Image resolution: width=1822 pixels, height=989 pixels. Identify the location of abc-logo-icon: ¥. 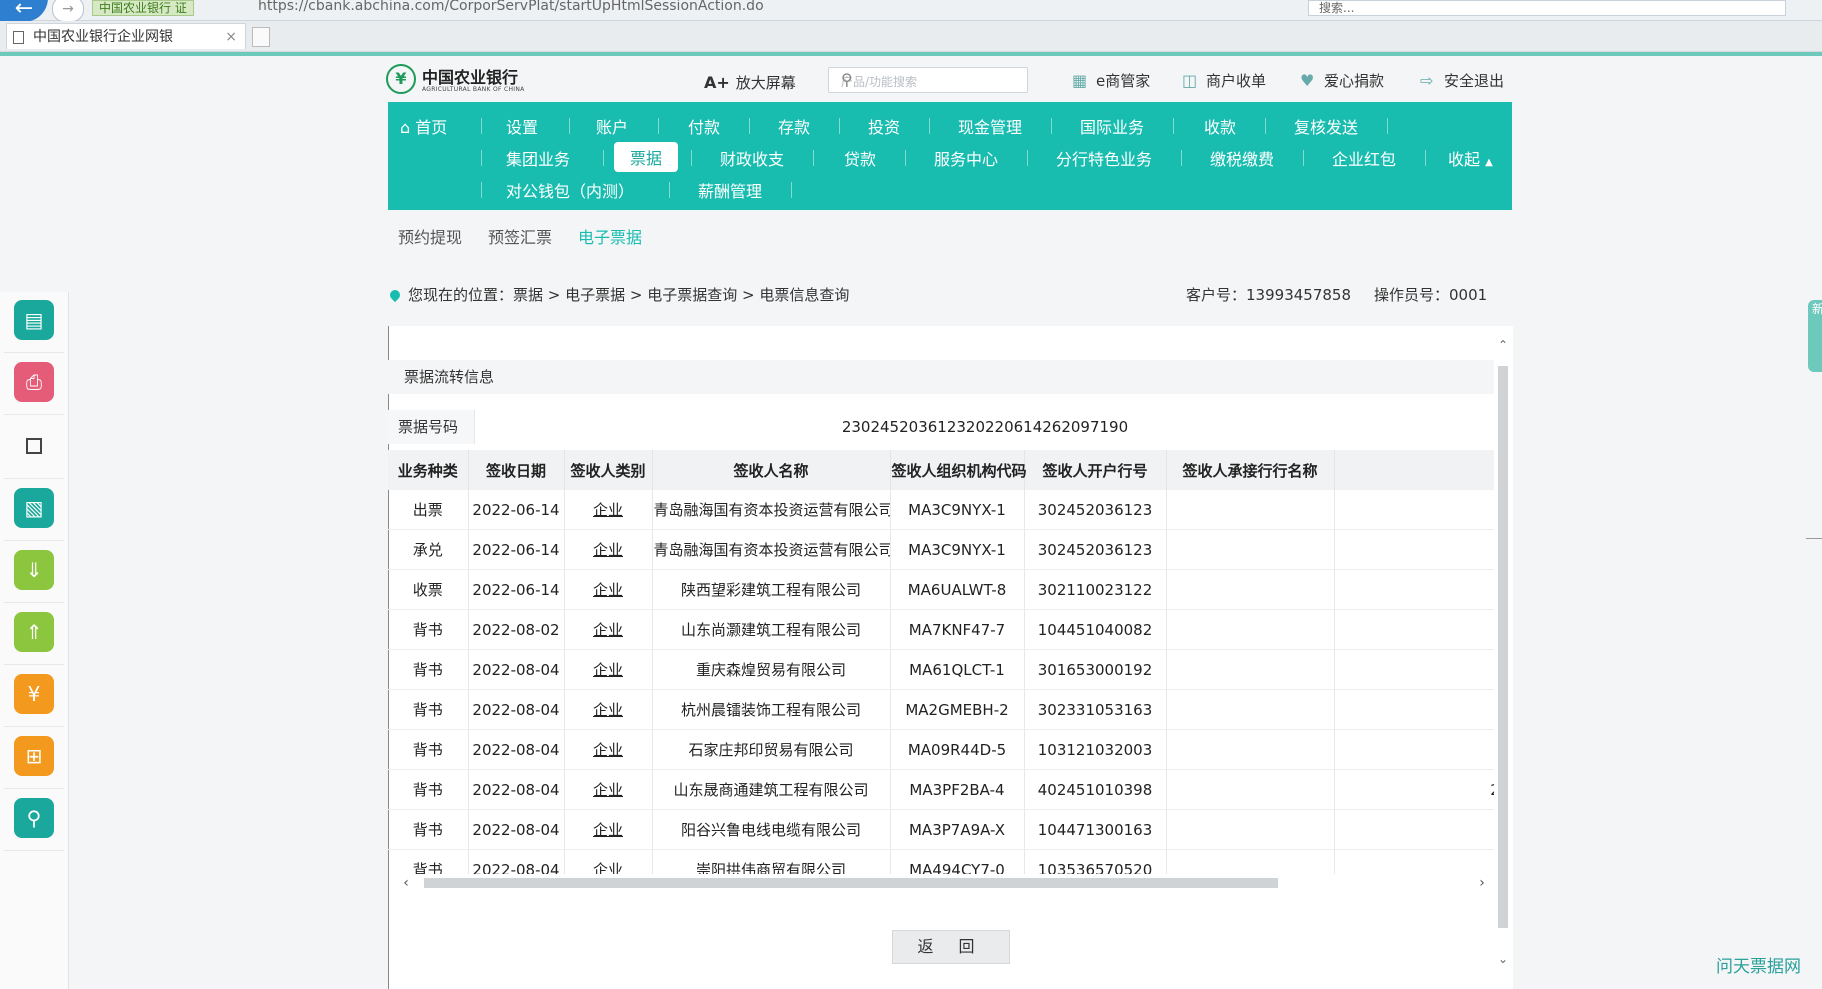
(401, 79).